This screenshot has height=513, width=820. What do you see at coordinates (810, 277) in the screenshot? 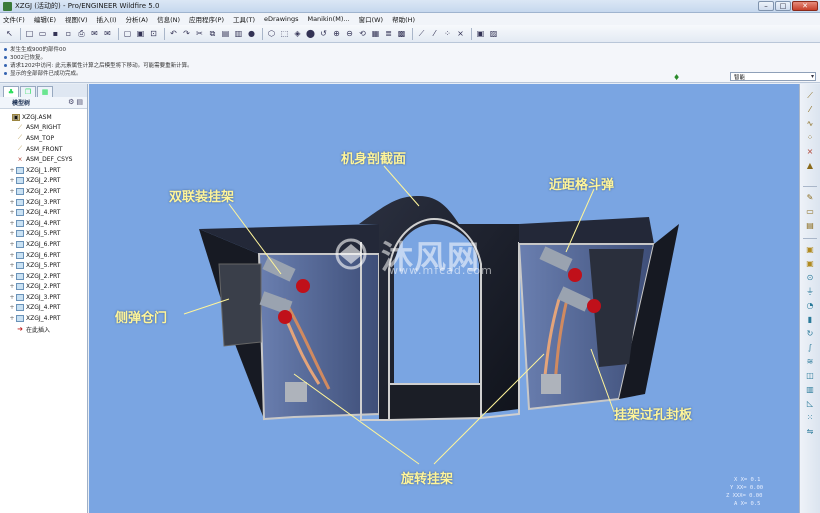
I see `hole-icon: ⊙` at bounding box center [810, 277].